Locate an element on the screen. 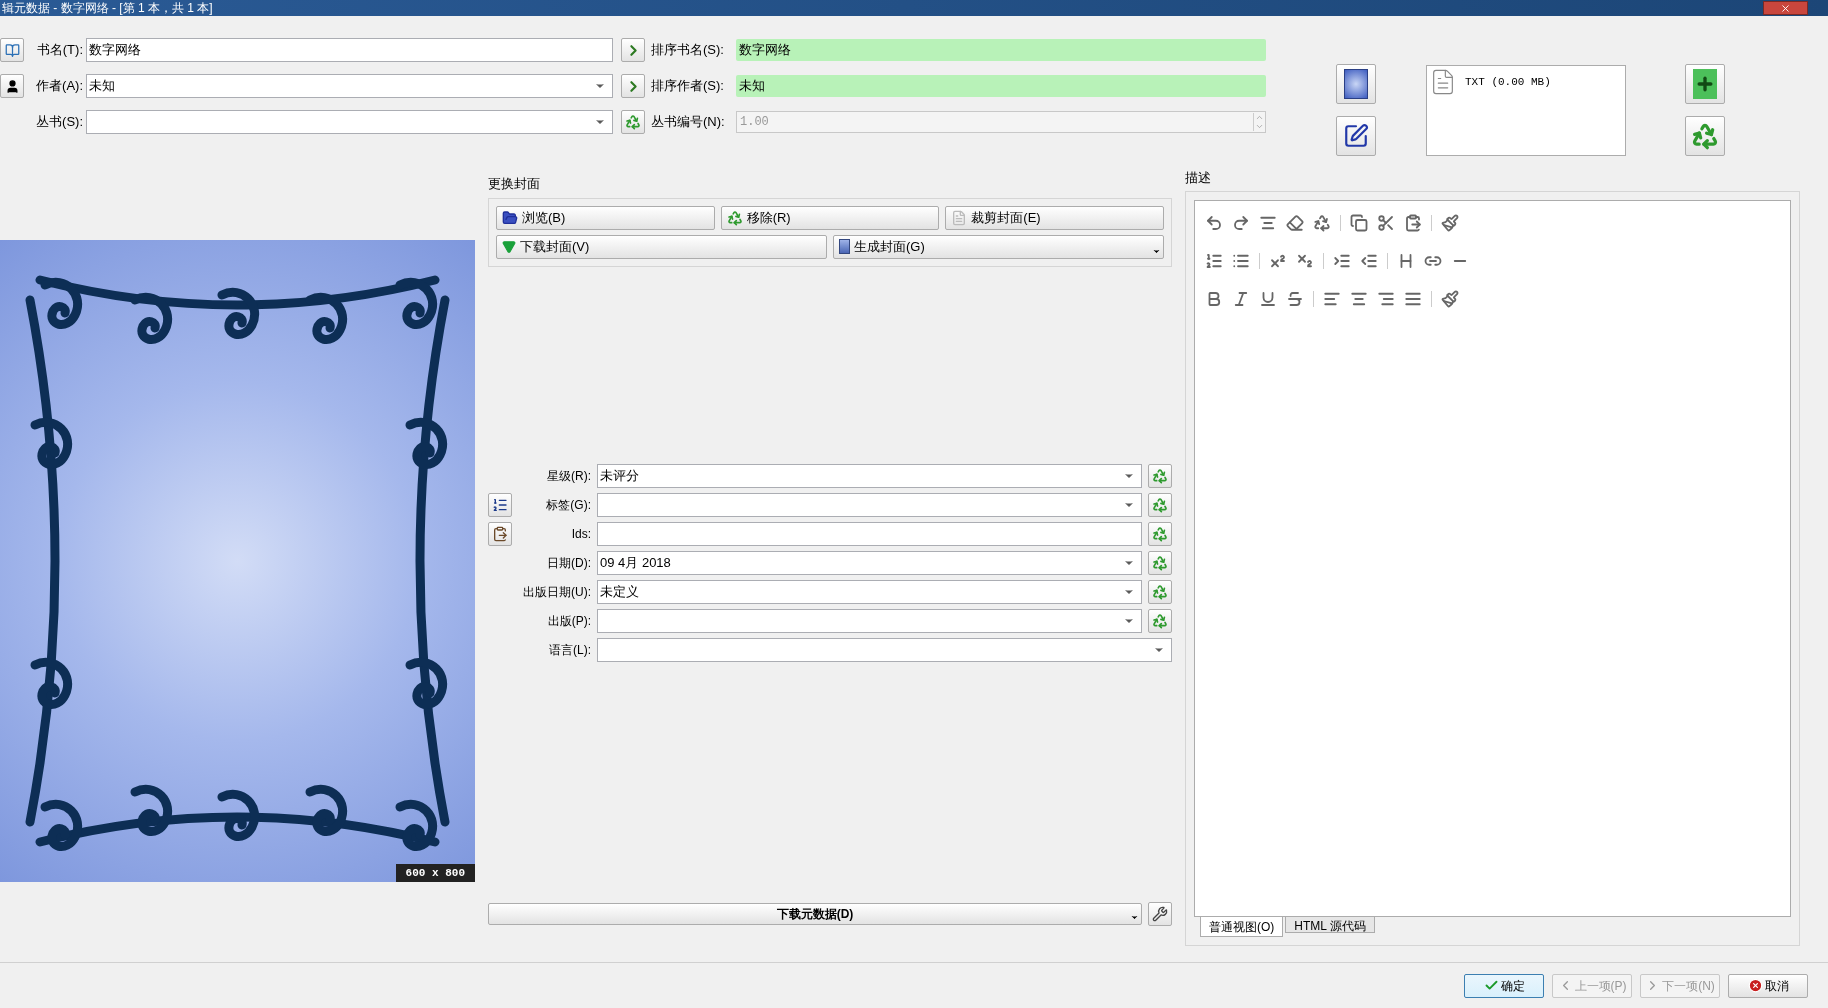 Image resolution: width=1828 pixels, height=1008 pixels. clipboard-icon is located at coordinates (500, 533).